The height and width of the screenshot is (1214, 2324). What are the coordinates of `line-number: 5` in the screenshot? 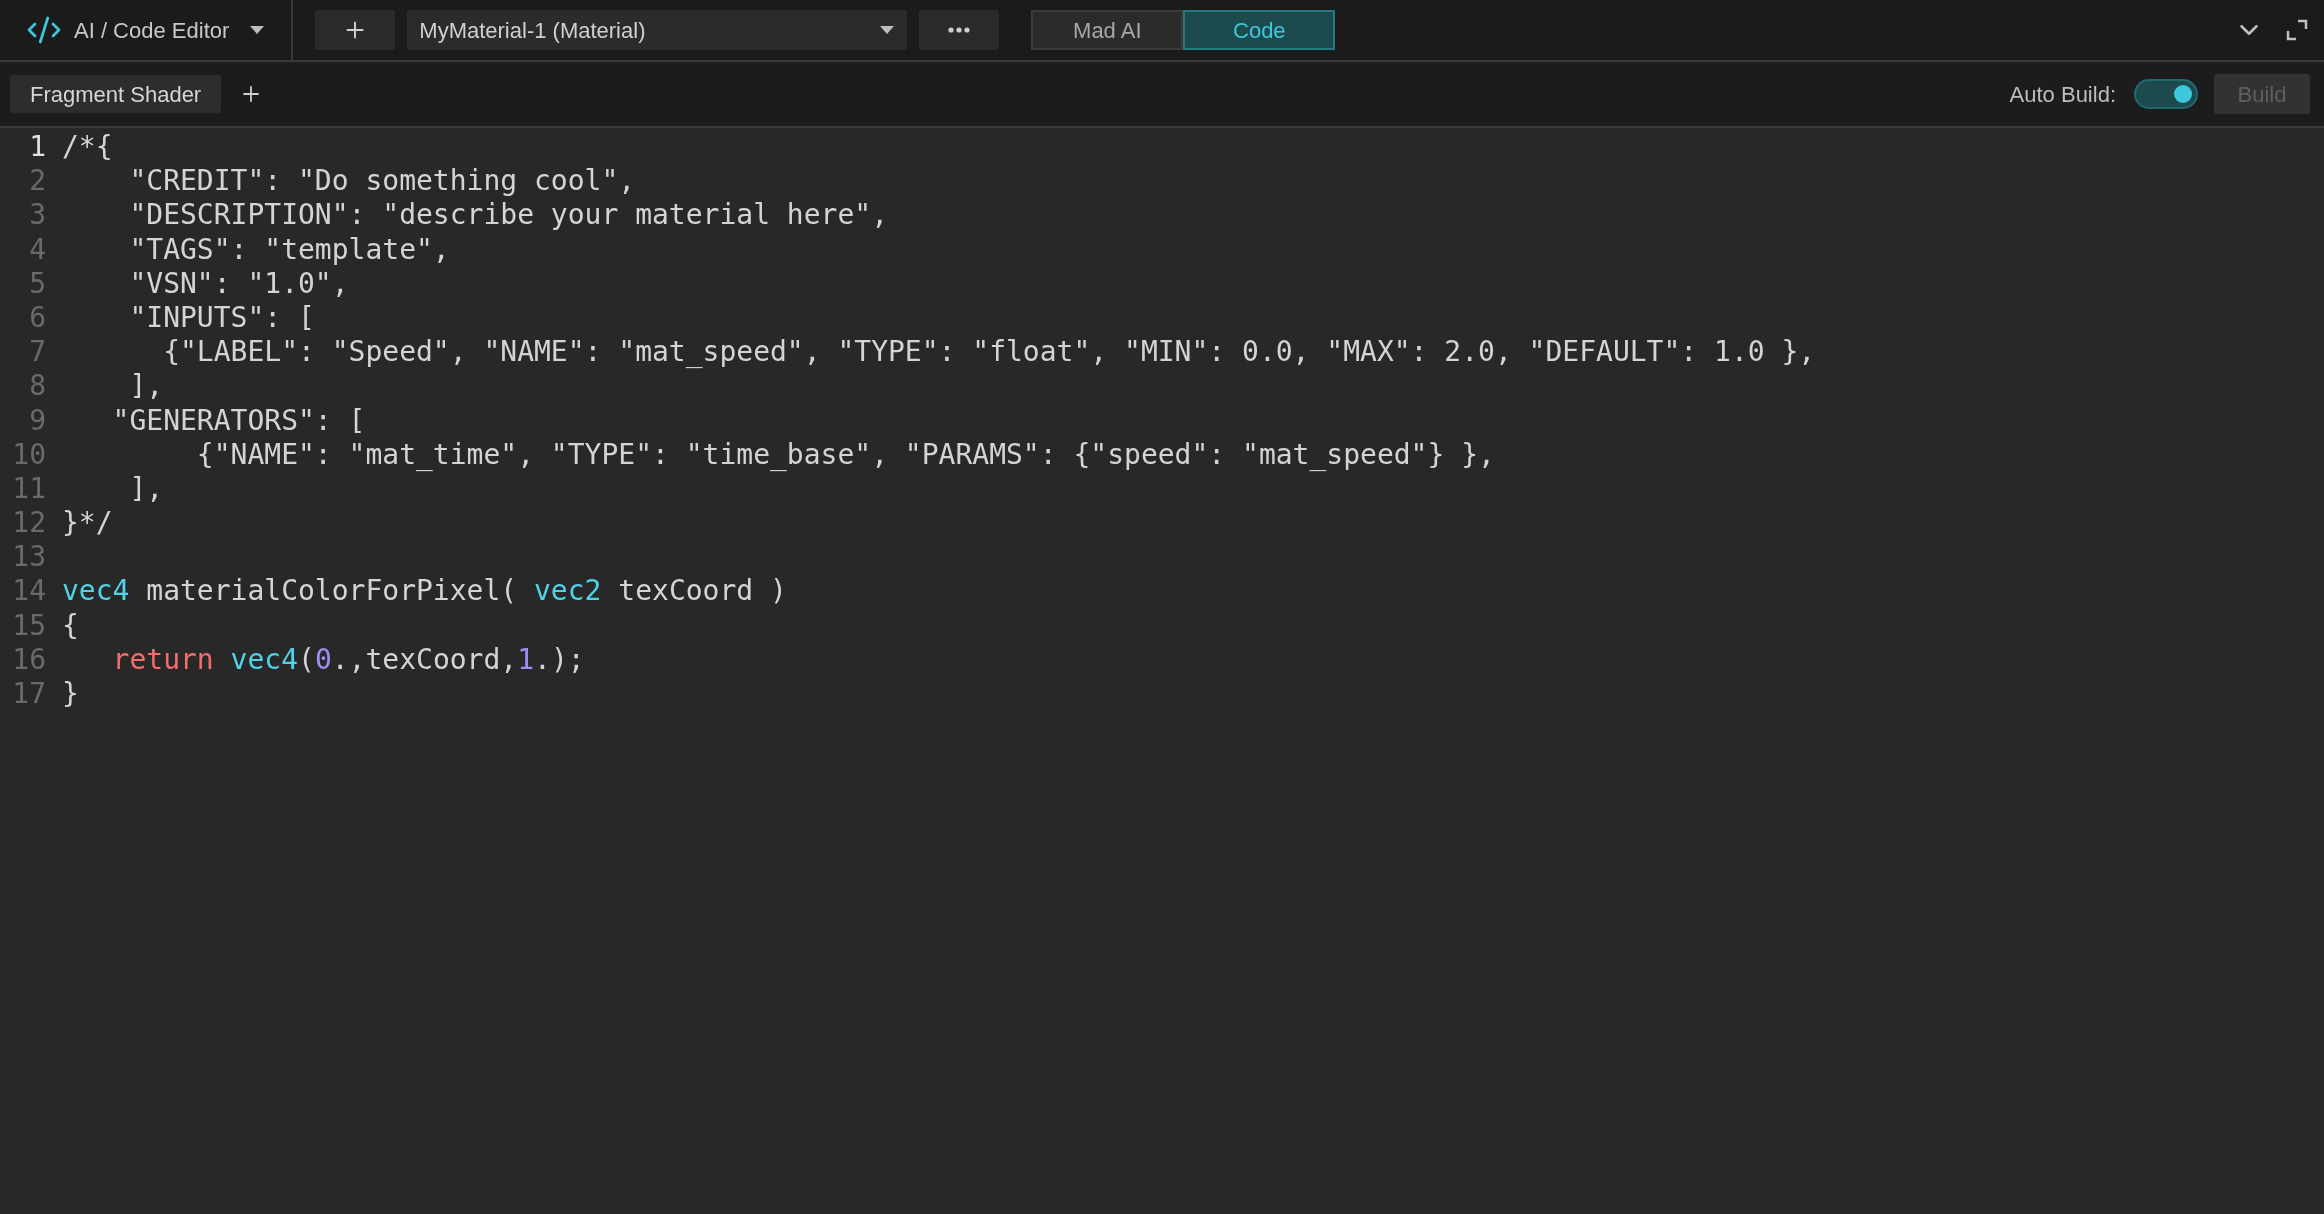 It's located at (37, 283).